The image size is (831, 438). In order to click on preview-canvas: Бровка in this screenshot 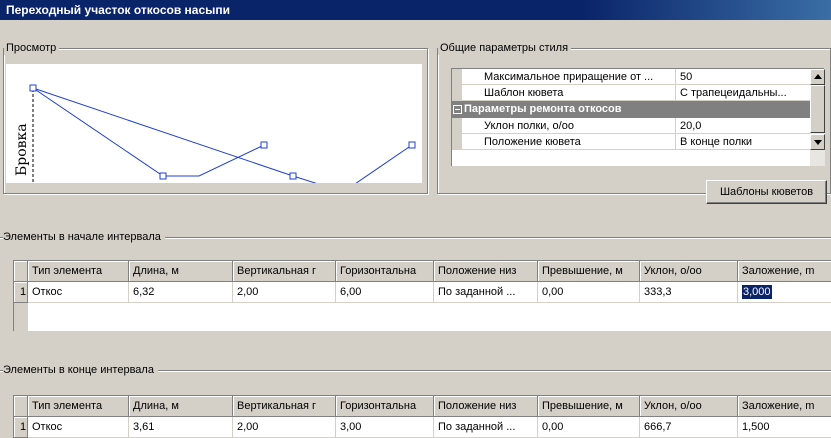, I will do `click(214, 123)`.